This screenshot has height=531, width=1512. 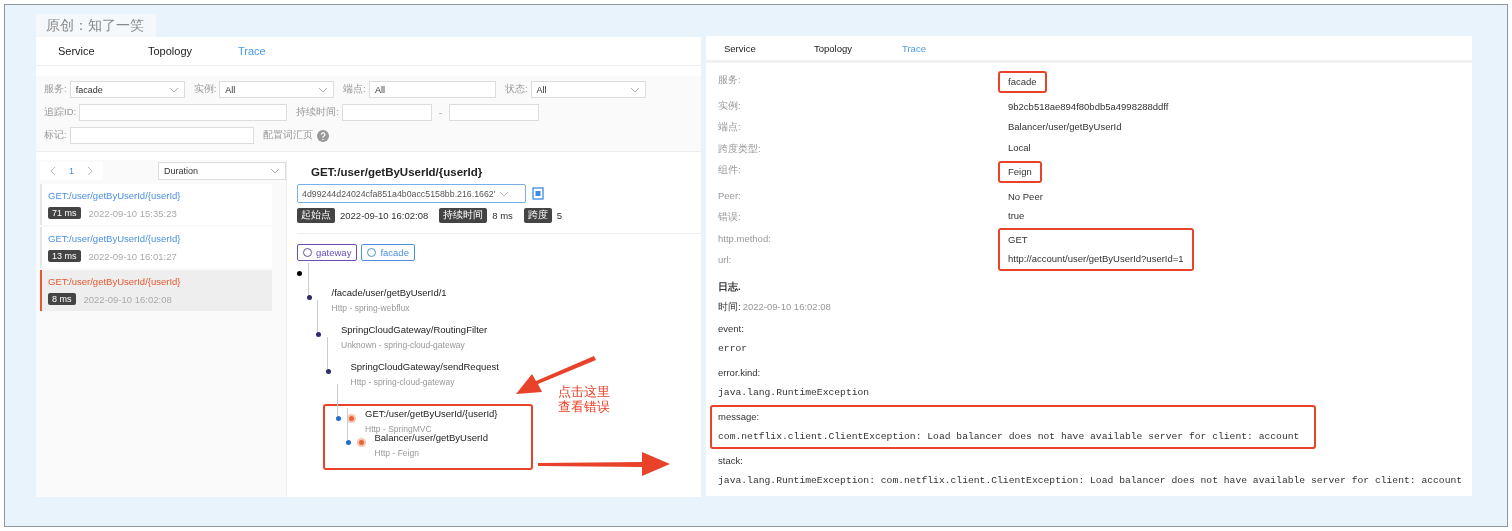 What do you see at coordinates (55, 89) in the screenshot?
I see `filter-label: 服务:` at bounding box center [55, 89].